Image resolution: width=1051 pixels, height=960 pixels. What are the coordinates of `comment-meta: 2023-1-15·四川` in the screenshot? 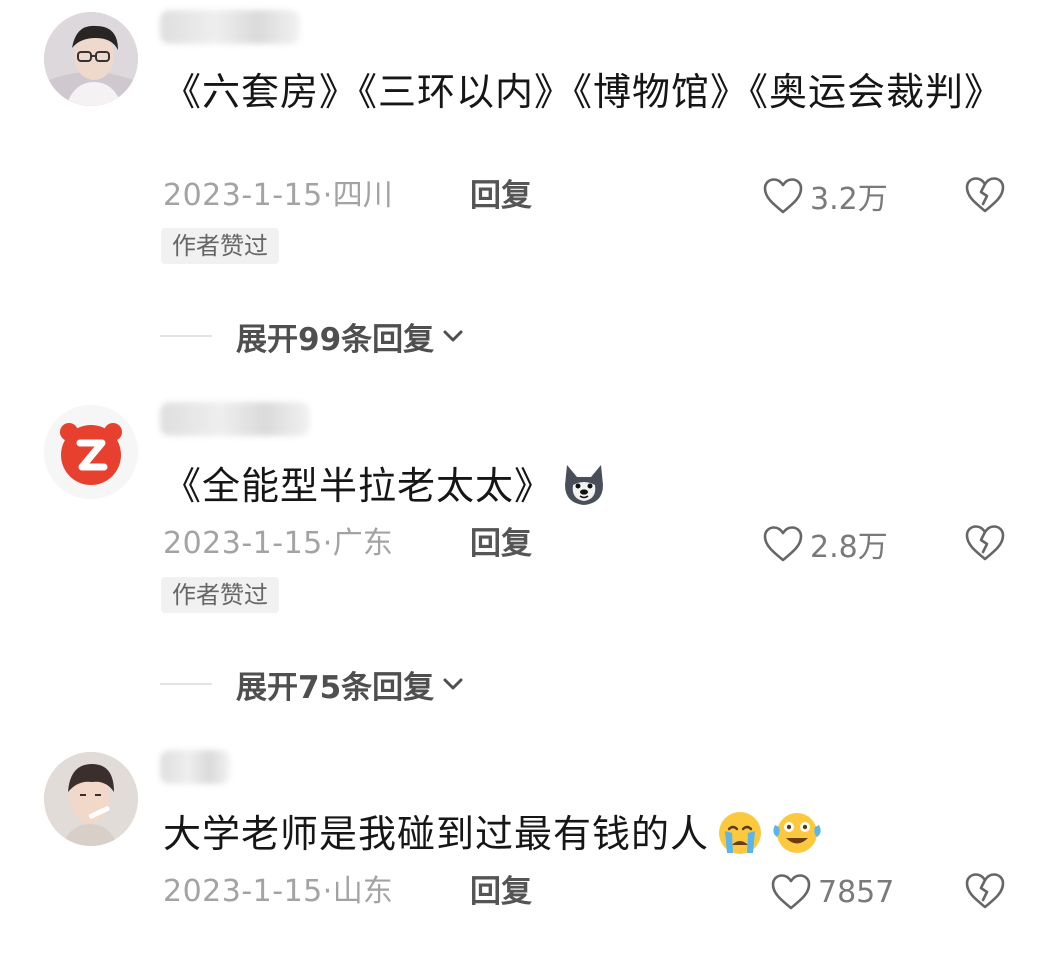 It's located at (278, 196).